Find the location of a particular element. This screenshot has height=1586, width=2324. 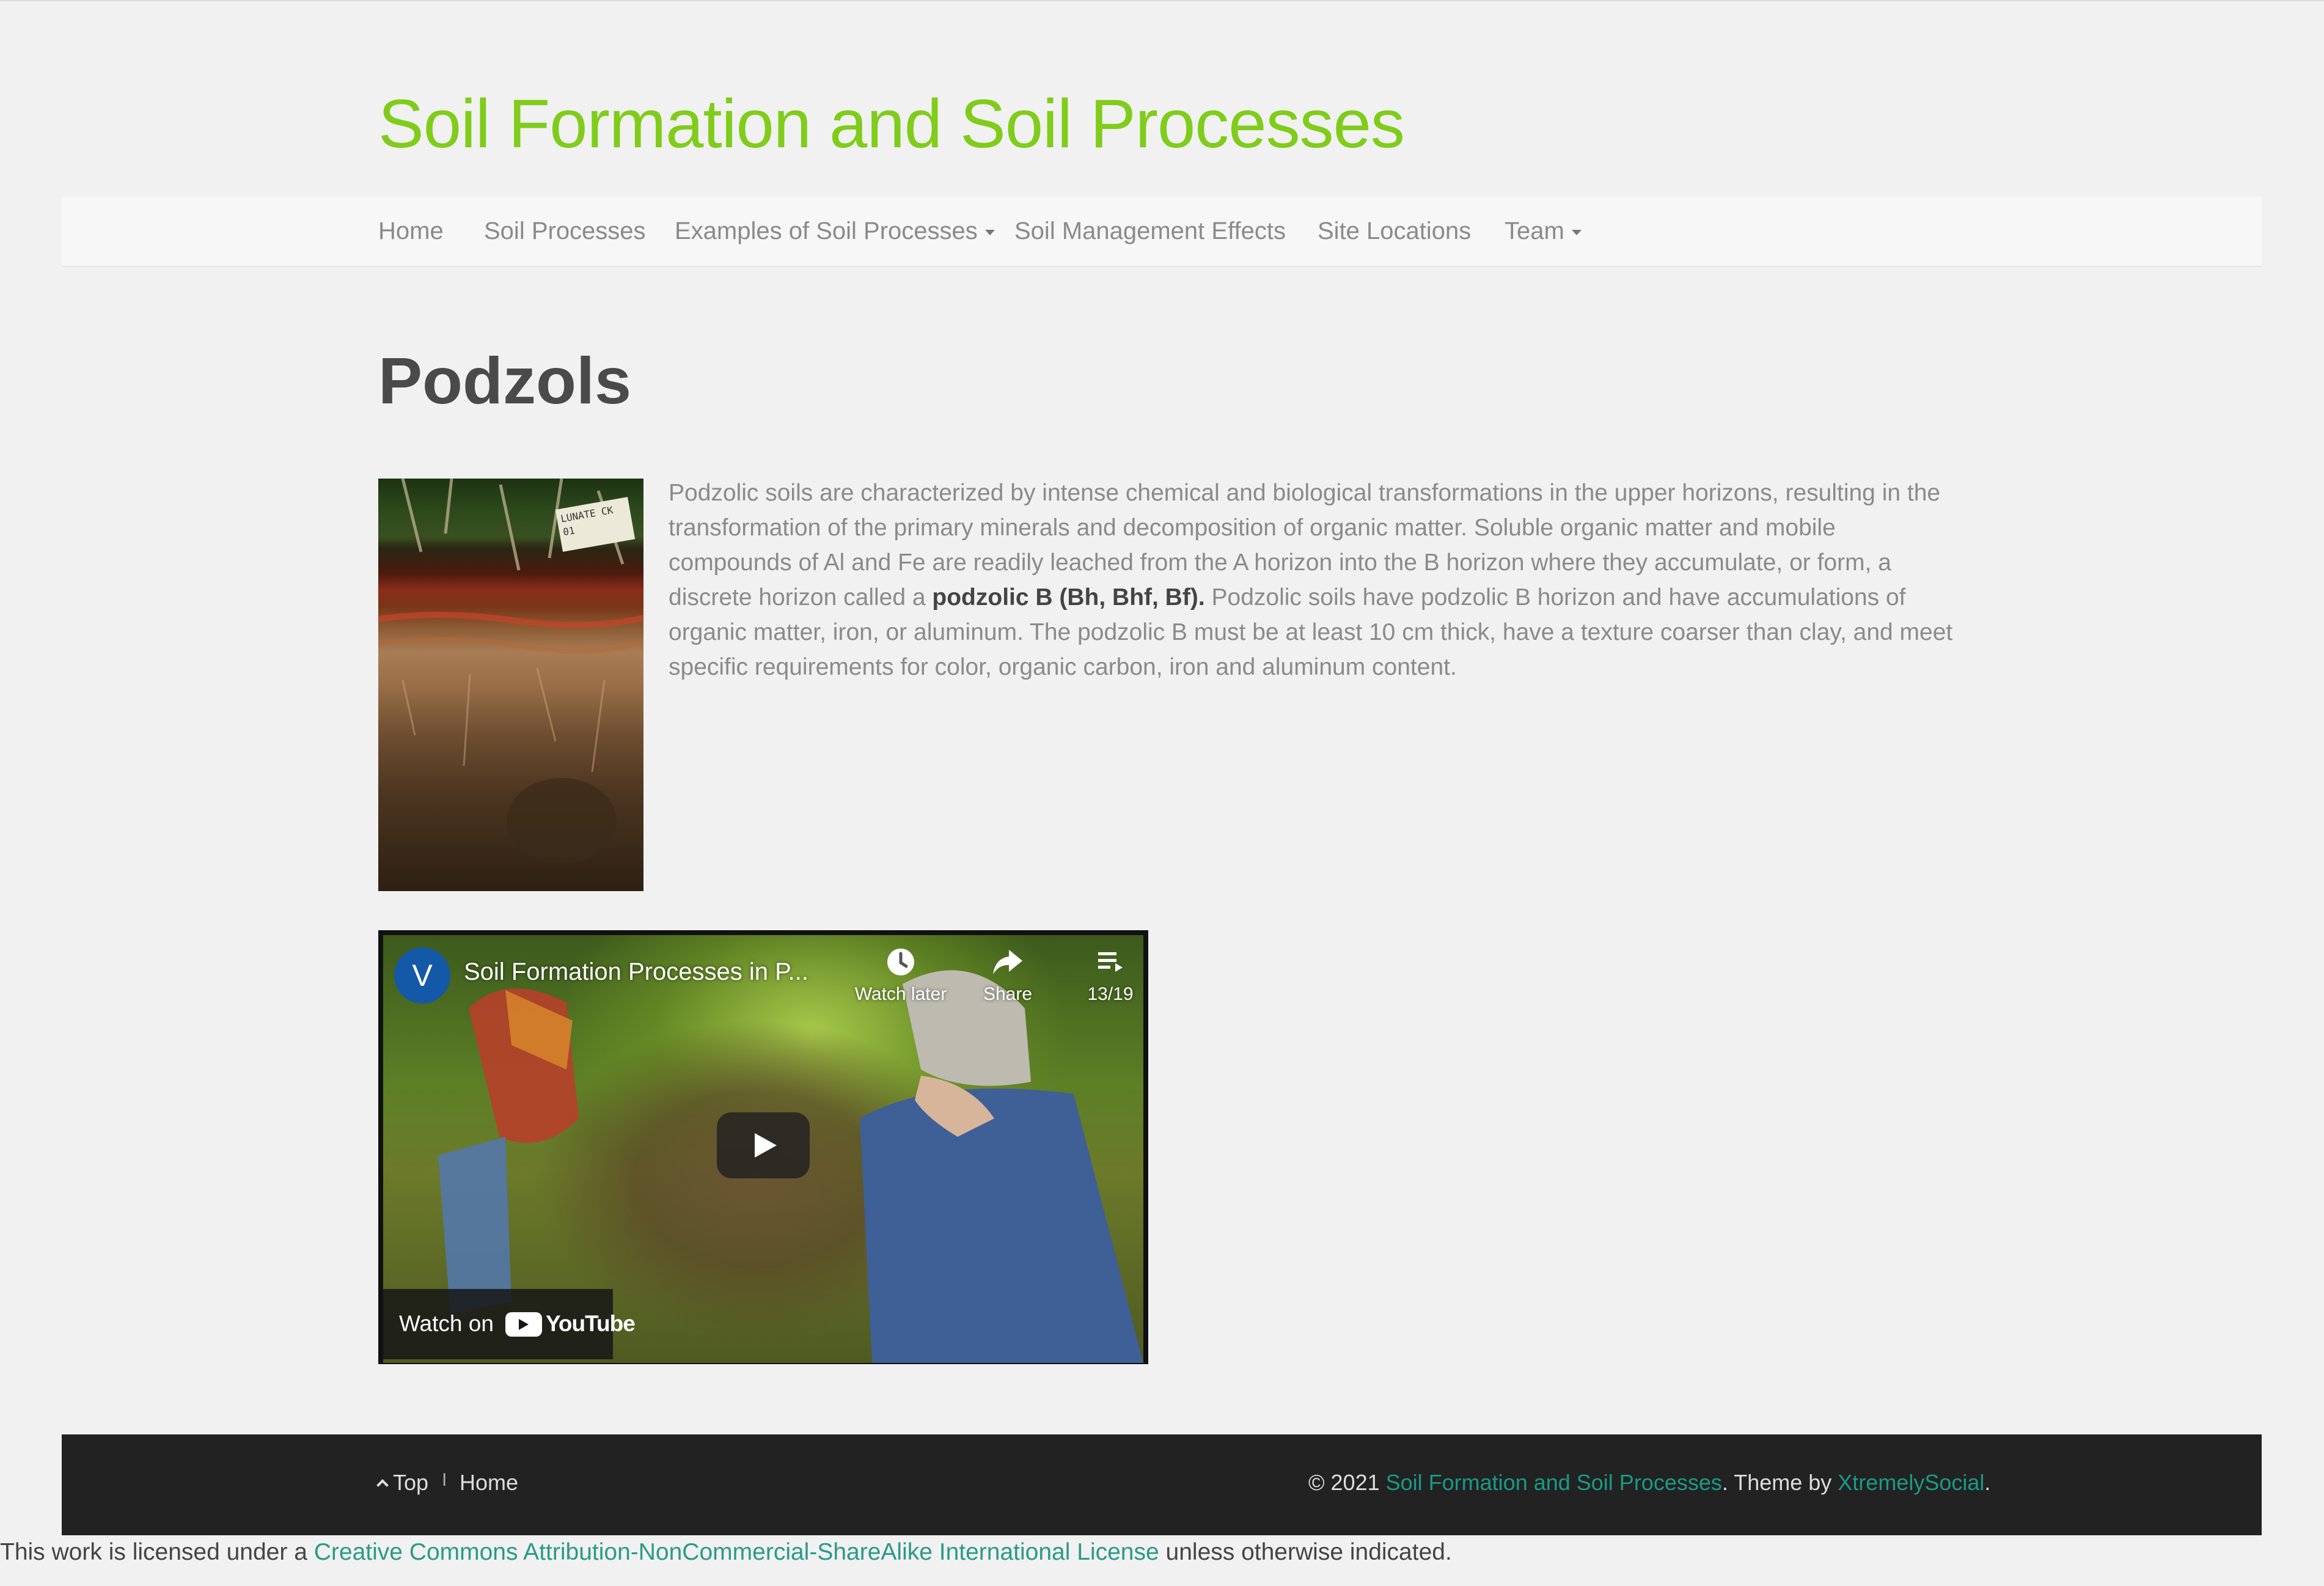

nav-site-locations: Site Locations is located at coordinates (1394, 231).